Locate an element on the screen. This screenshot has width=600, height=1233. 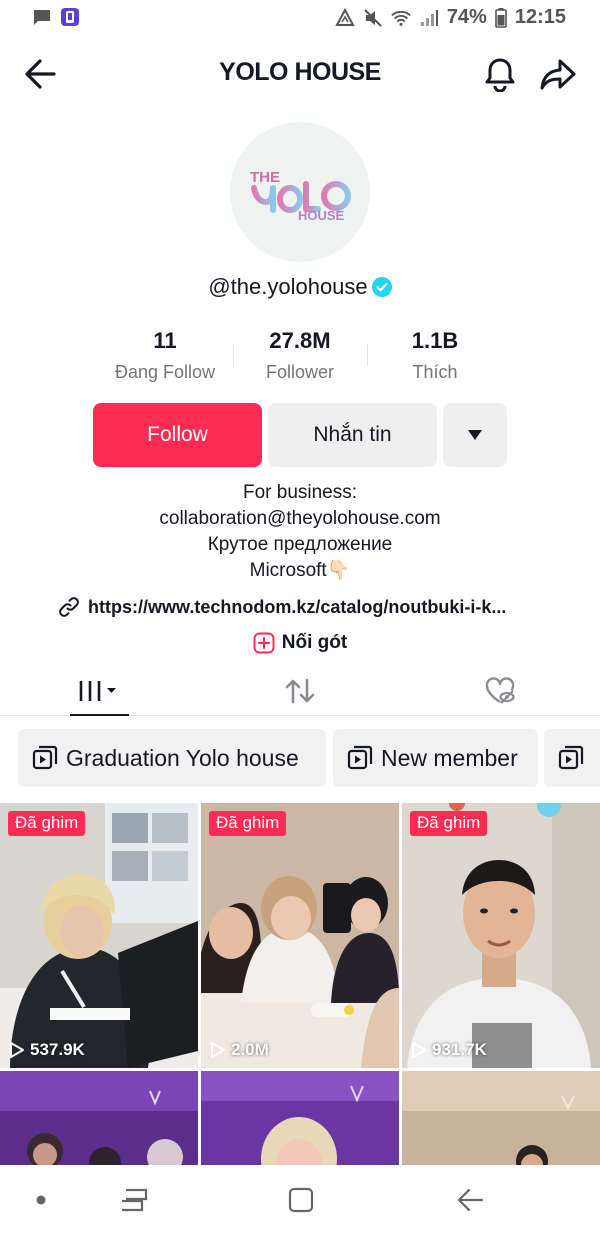
likes-stat: 1.1B Thích is located at coordinates (435, 355).